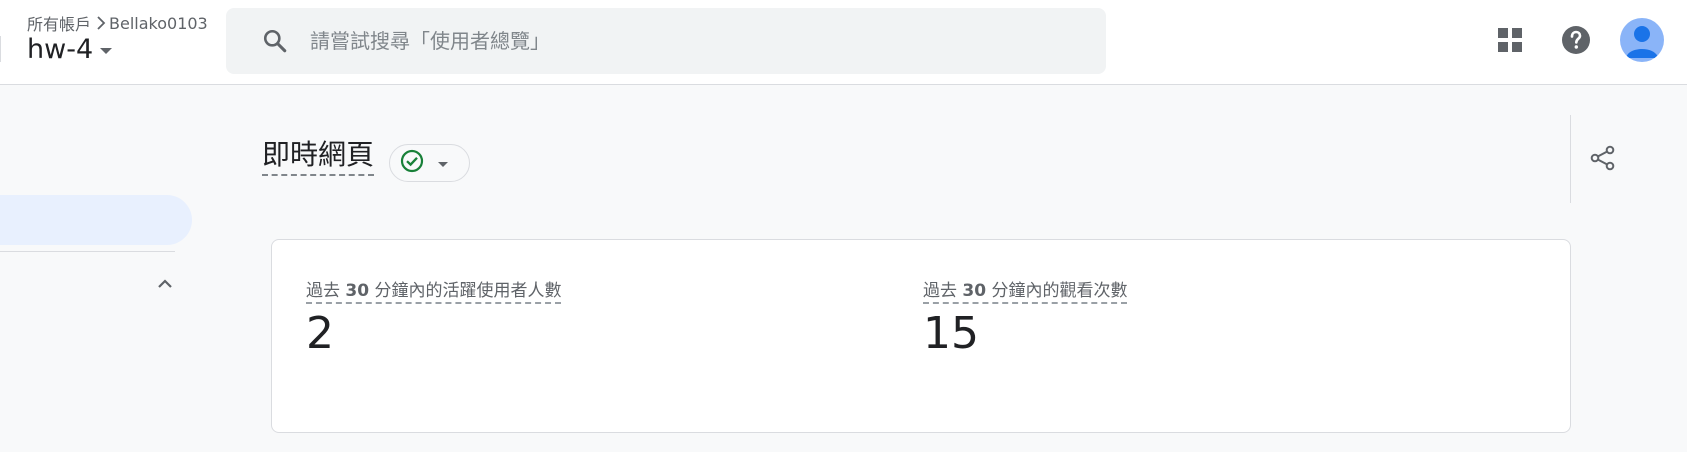  I want to click on breadcrumb-account: Bellako0103, so click(158, 23).